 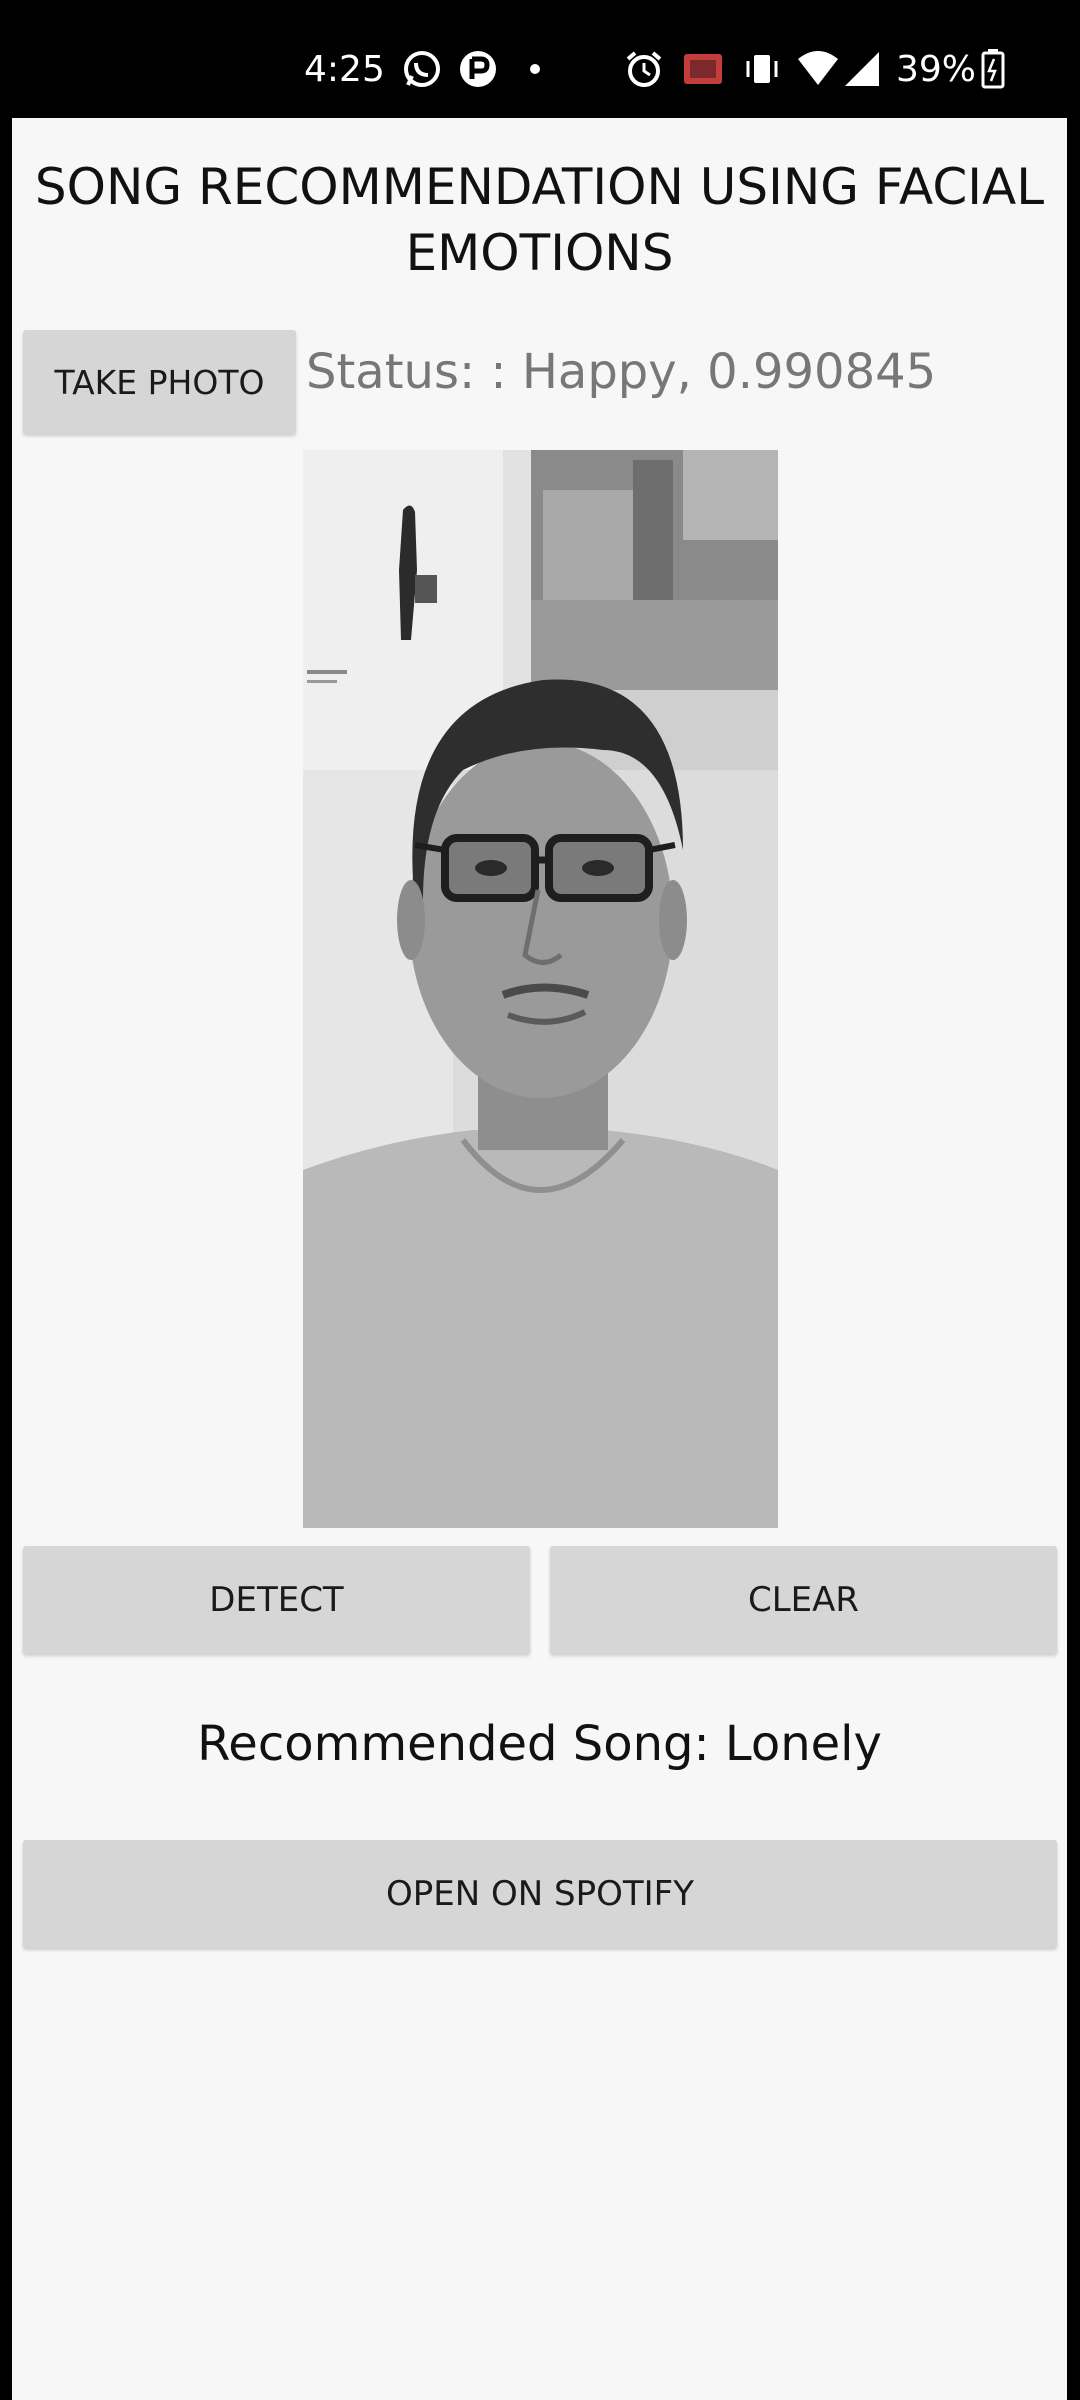 I want to click on status-time: 4:25, so click(x=344, y=69).